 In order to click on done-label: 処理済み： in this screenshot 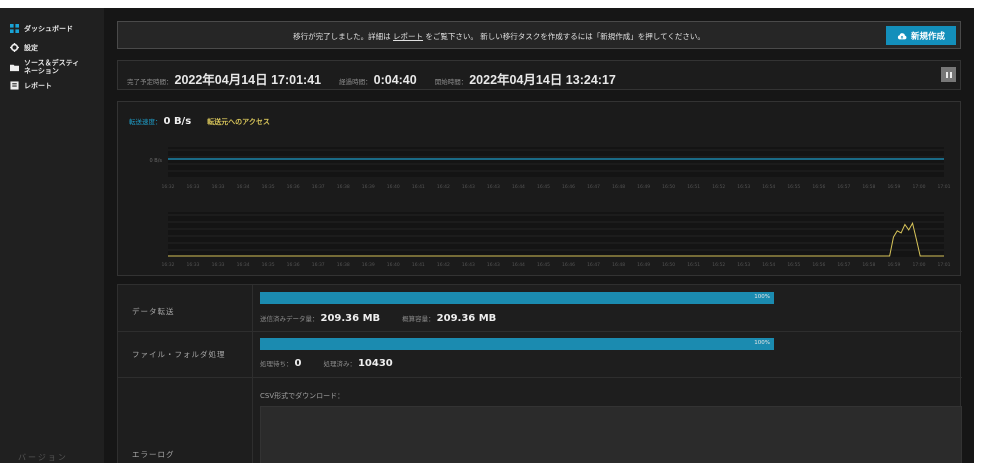, I will do `click(339, 364)`.